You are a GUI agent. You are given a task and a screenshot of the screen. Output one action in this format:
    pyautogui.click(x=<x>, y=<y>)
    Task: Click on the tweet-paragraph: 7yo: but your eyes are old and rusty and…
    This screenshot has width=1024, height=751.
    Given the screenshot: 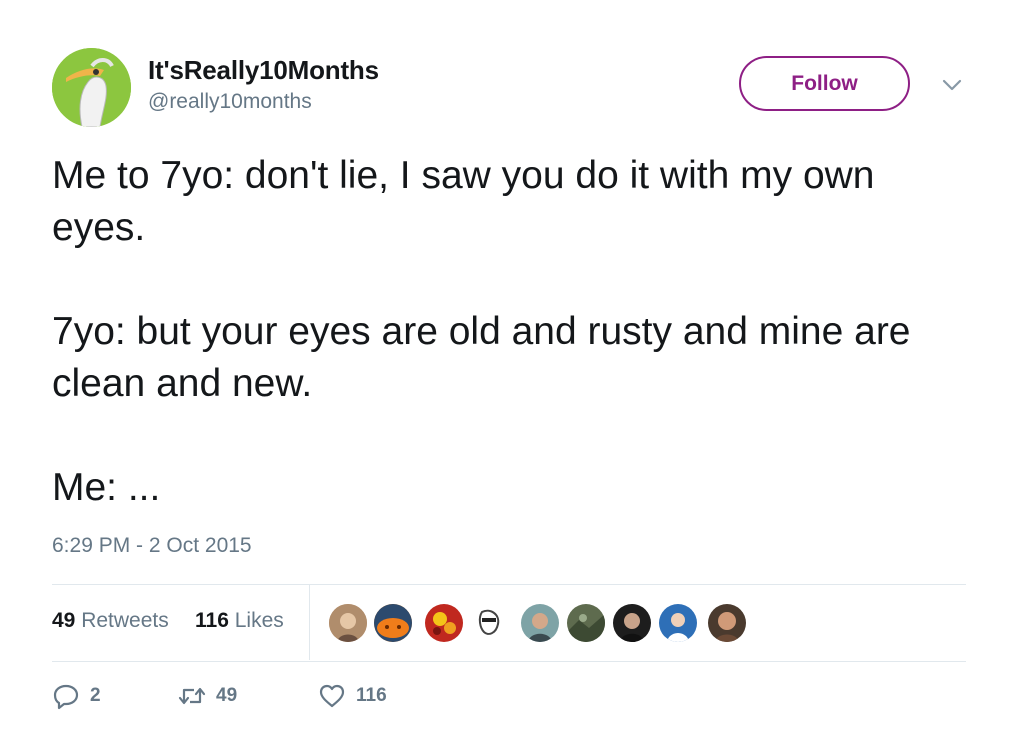 What is the action you would take?
    pyautogui.click(x=481, y=357)
    